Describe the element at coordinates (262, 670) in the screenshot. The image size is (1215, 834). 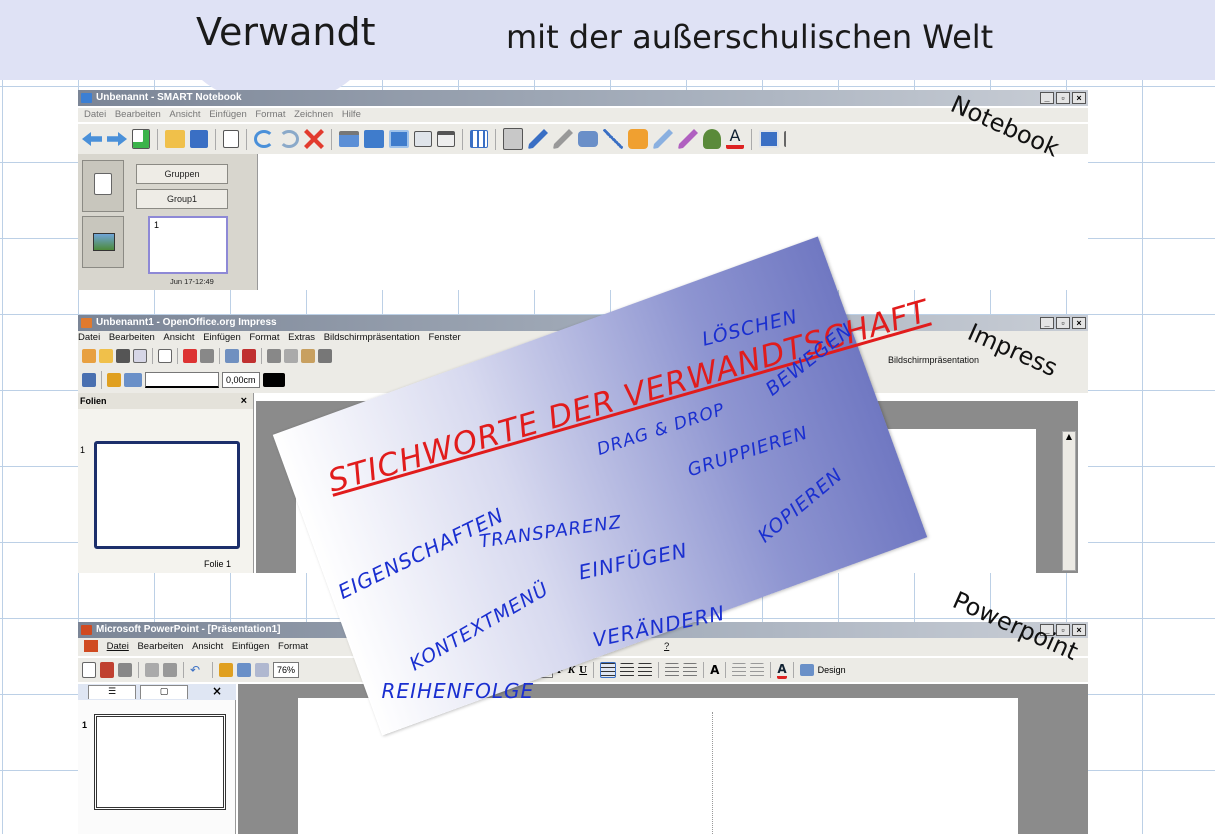
I see `grid-icon` at that location.